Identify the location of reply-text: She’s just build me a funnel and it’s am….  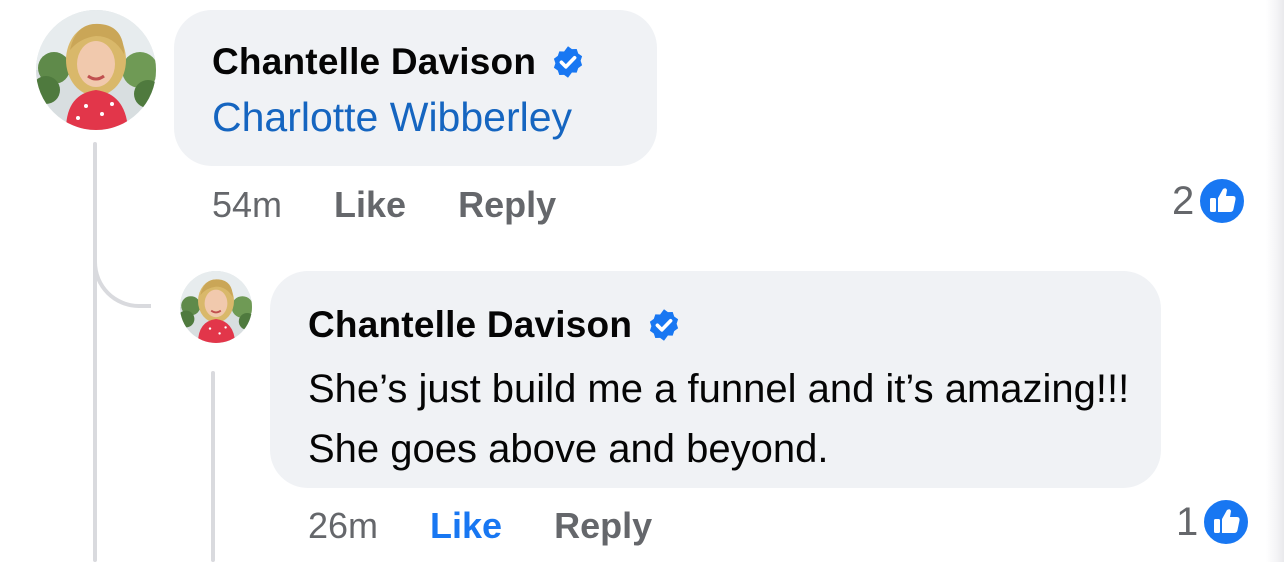
(719, 419).